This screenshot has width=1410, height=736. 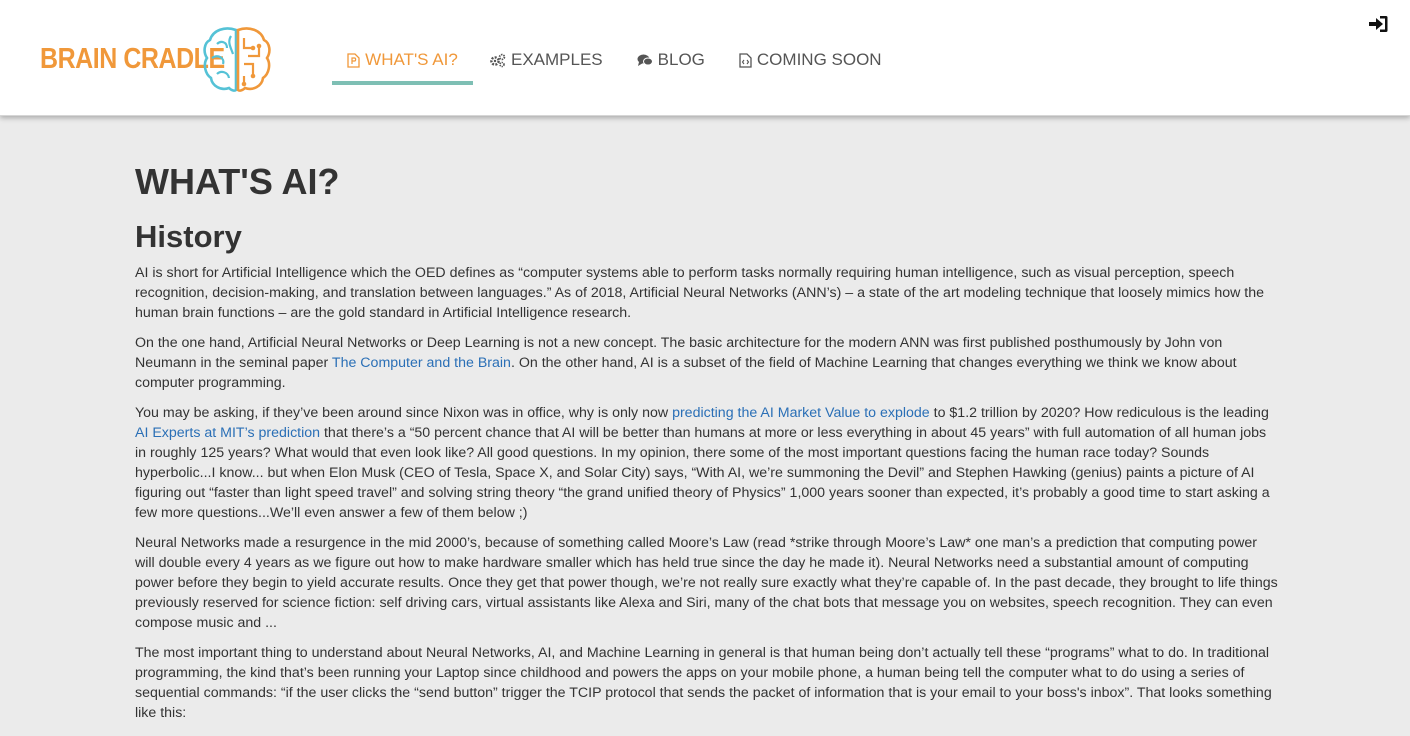 I want to click on brain-icon, so click(x=237, y=59).